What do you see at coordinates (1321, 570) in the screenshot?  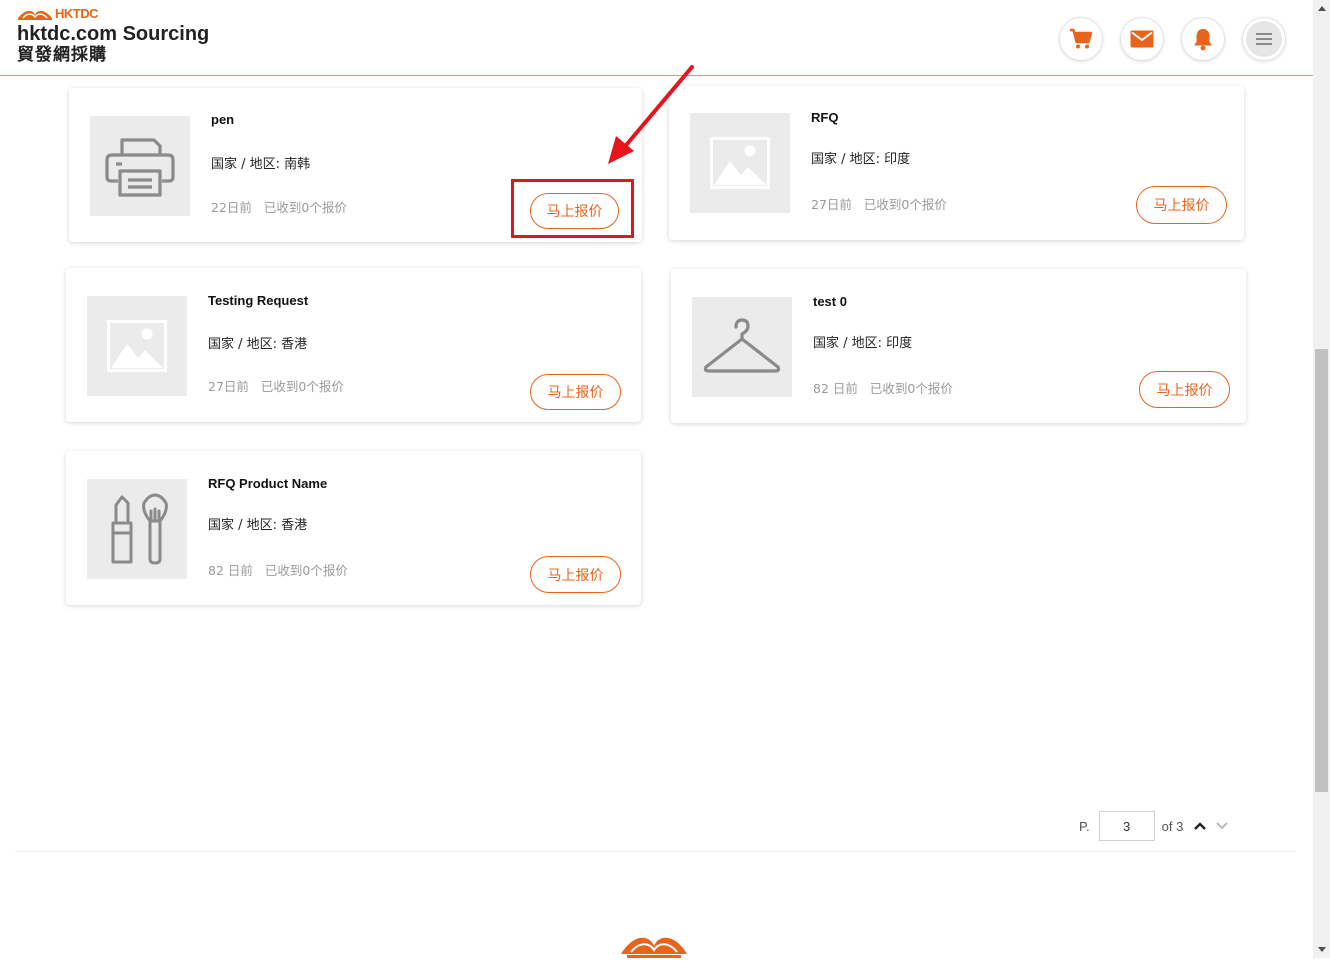 I see `scrollbar-thumb` at bounding box center [1321, 570].